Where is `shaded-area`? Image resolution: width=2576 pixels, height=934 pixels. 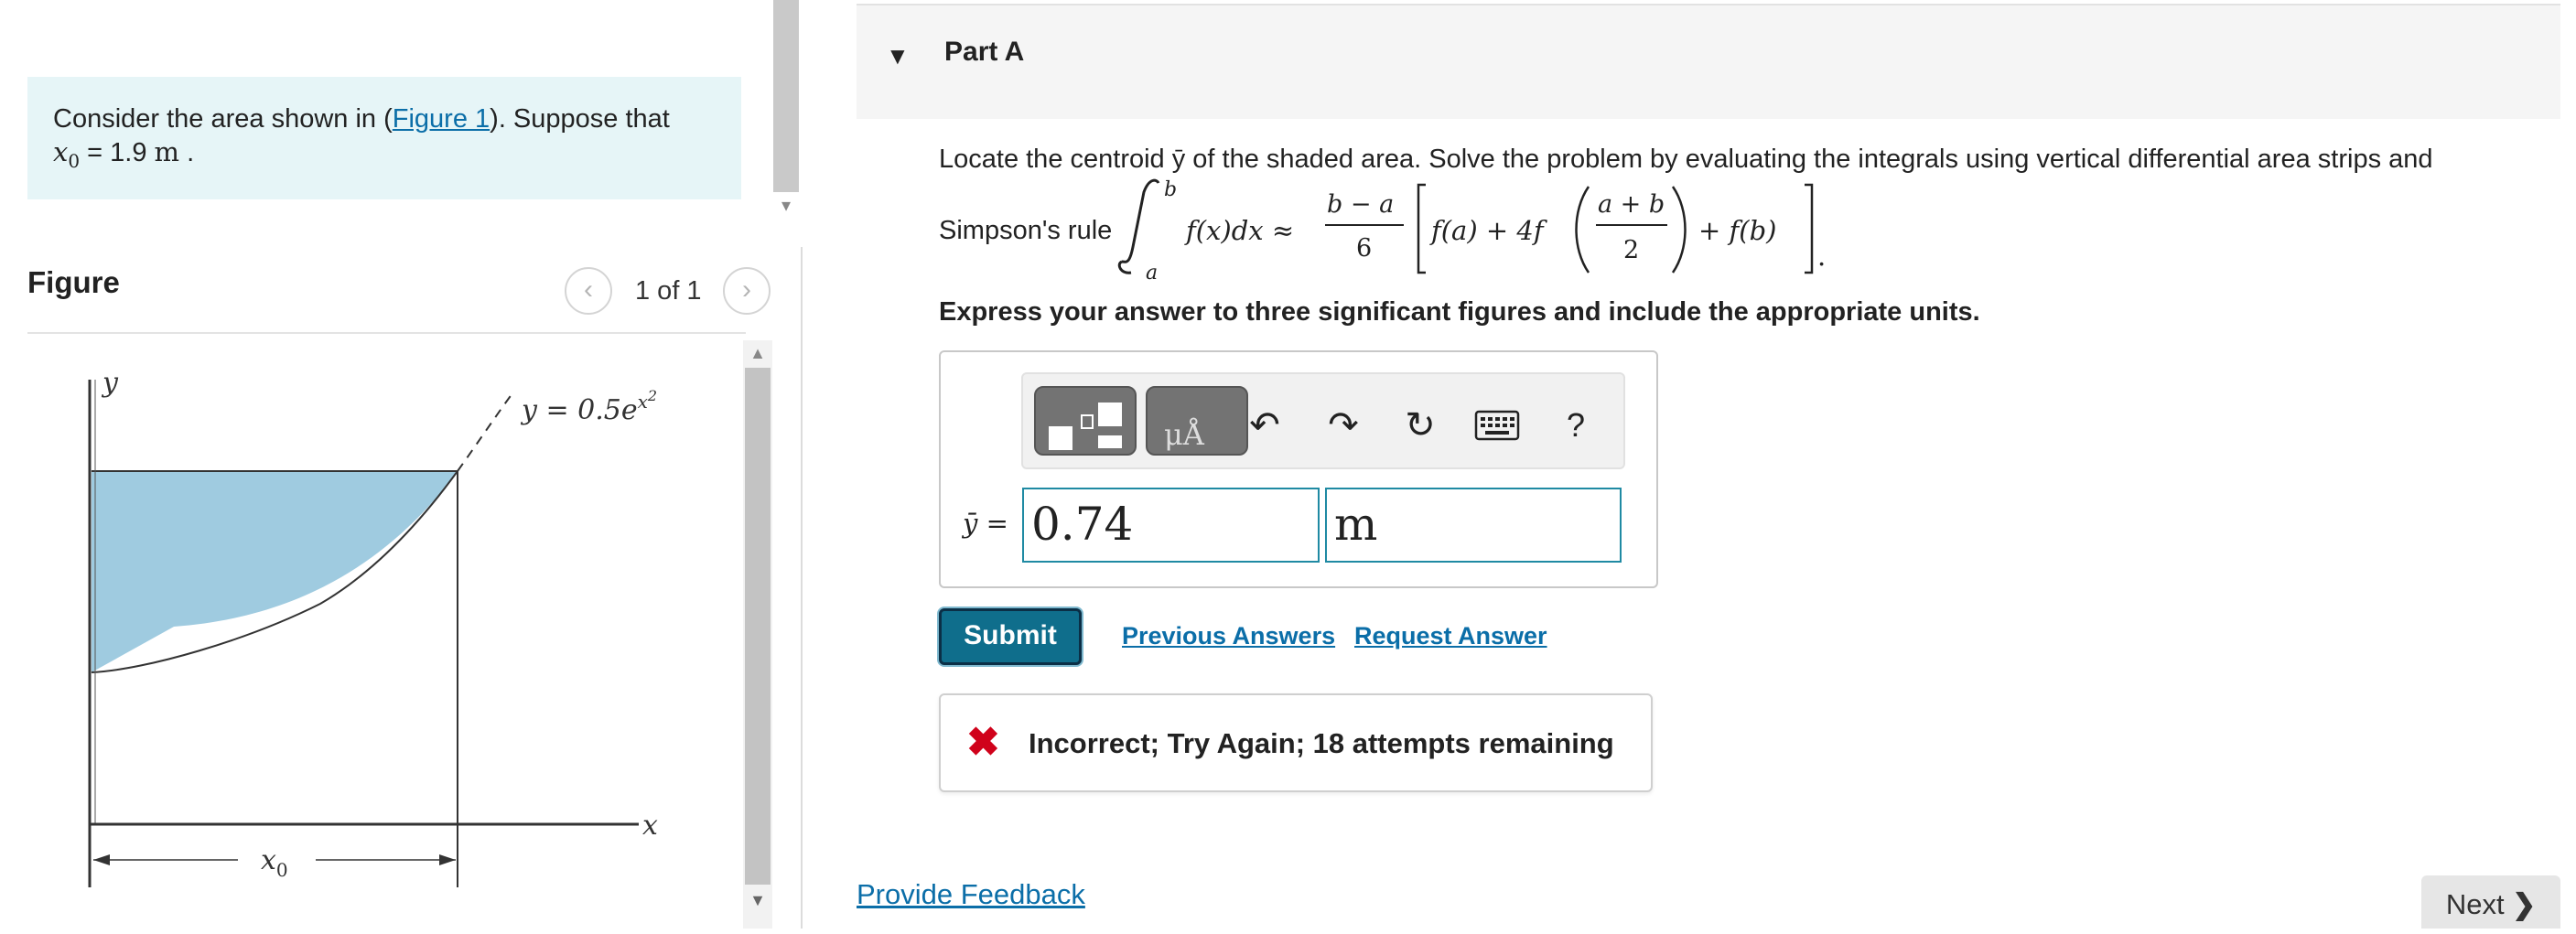
shaded-area is located at coordinates (275, 571).